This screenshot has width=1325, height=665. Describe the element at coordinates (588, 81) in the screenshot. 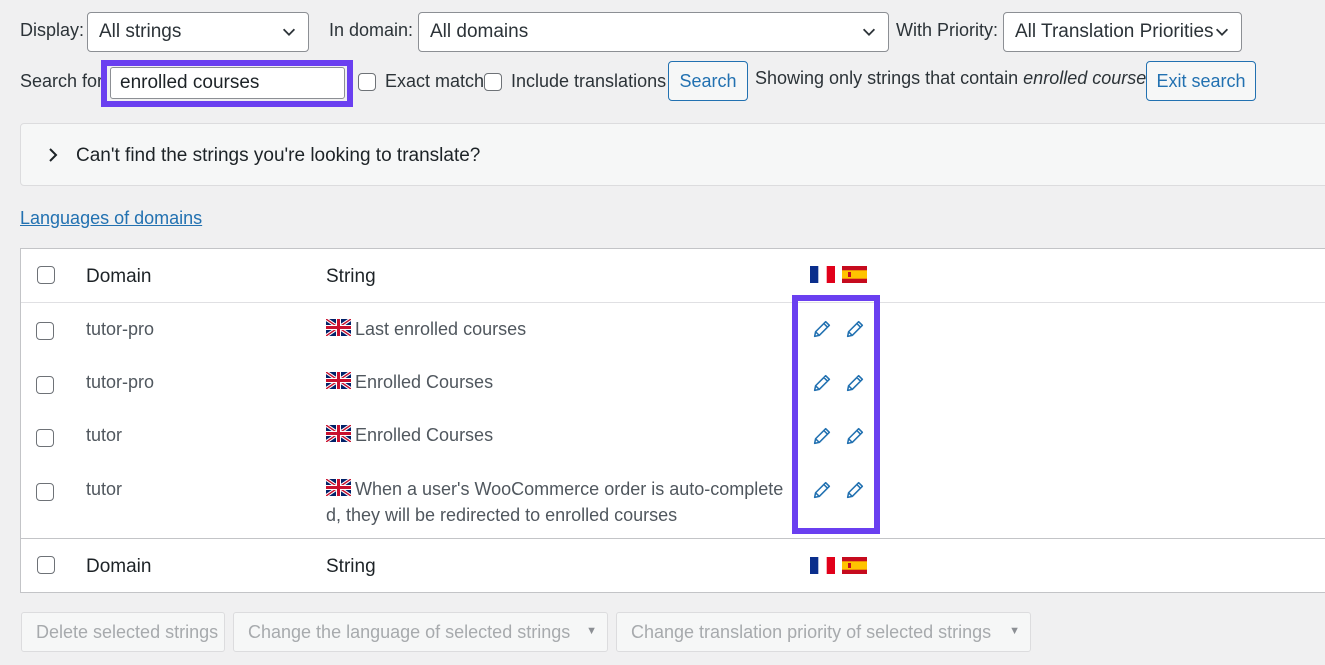

I see `include-translations-label: Include translations` at that location.